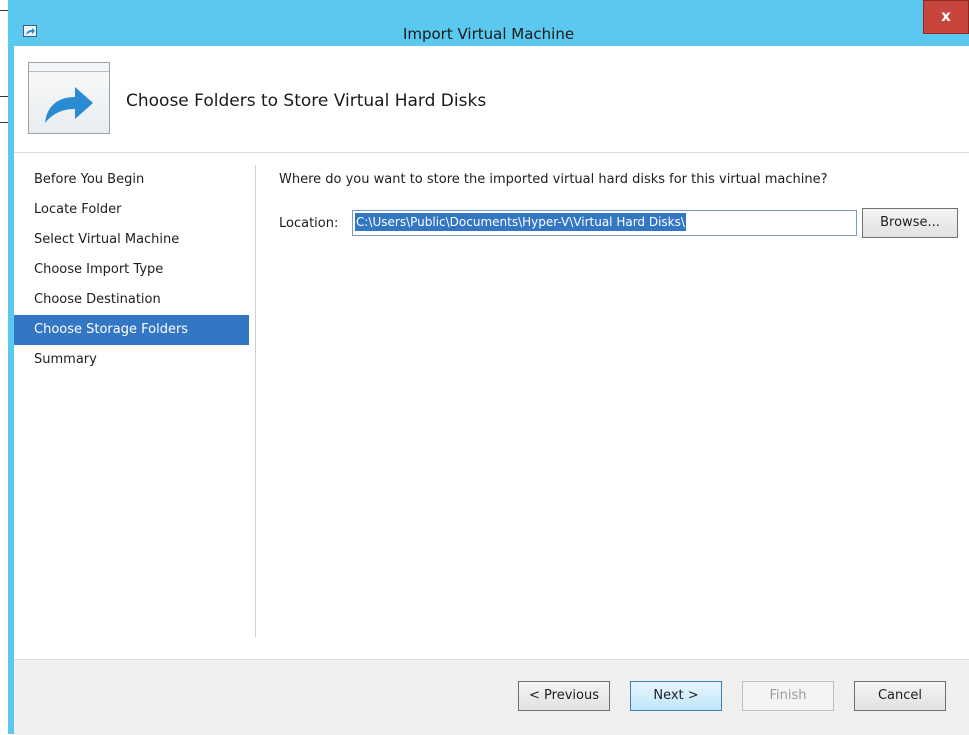 The height and width of the screenshot is (735, 969). Describe the element at coordinates (131, 210) in the screenshot. I see `nav-item-locate-folder: Locate Folder` at that location.